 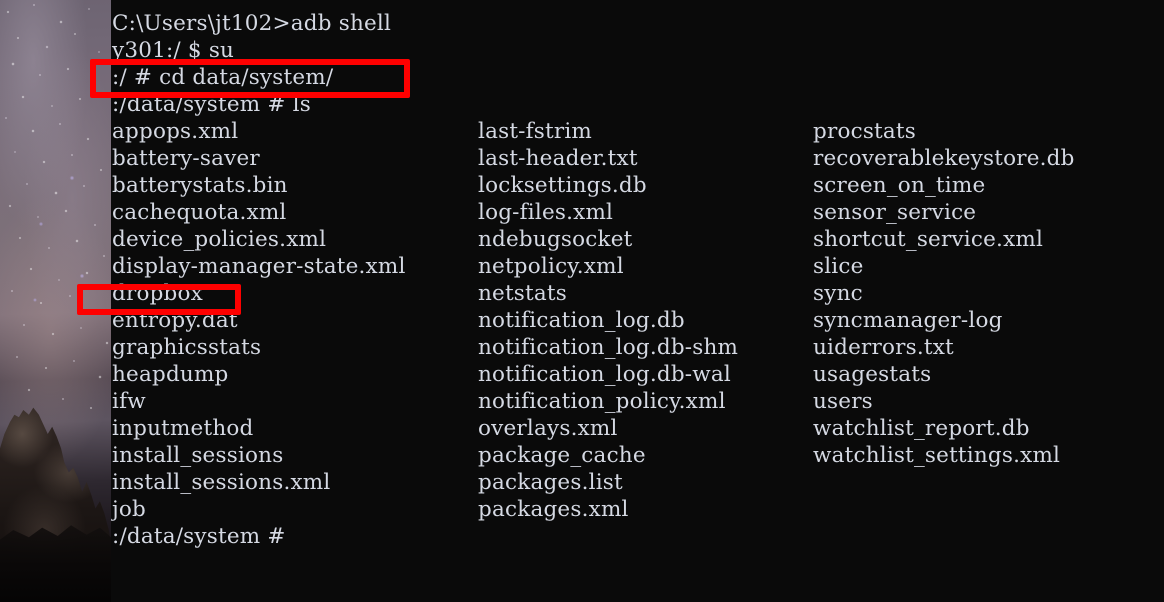 I want to click on listing-entry: netstats, so click(x=522, y=293).